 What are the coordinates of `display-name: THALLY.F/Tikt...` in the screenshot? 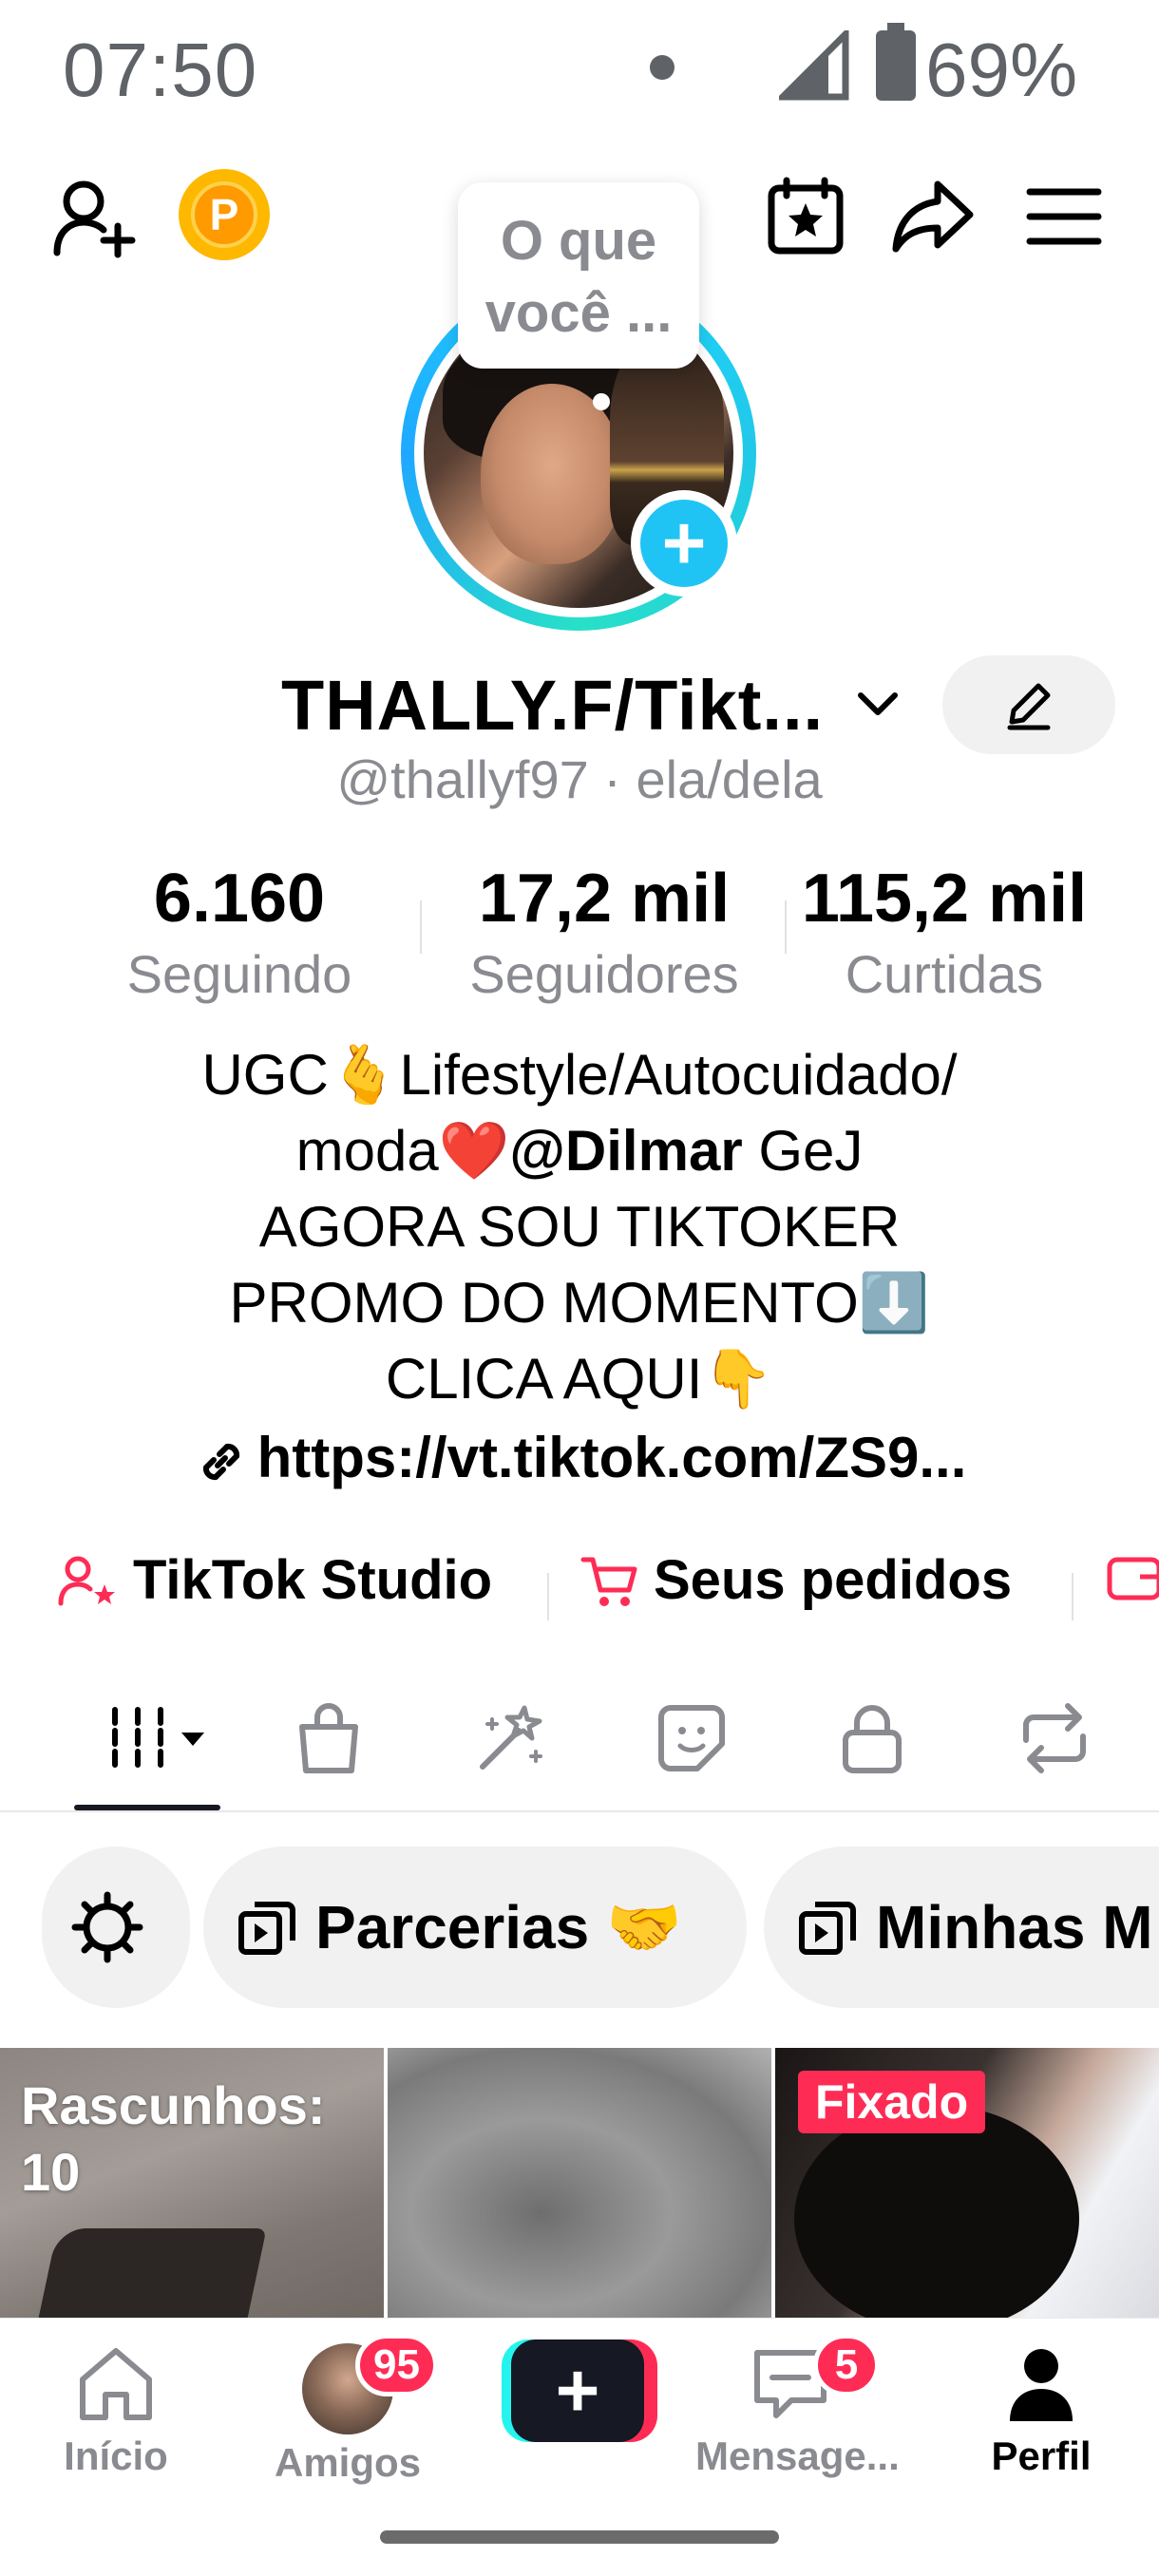 It's located at (552, 705).